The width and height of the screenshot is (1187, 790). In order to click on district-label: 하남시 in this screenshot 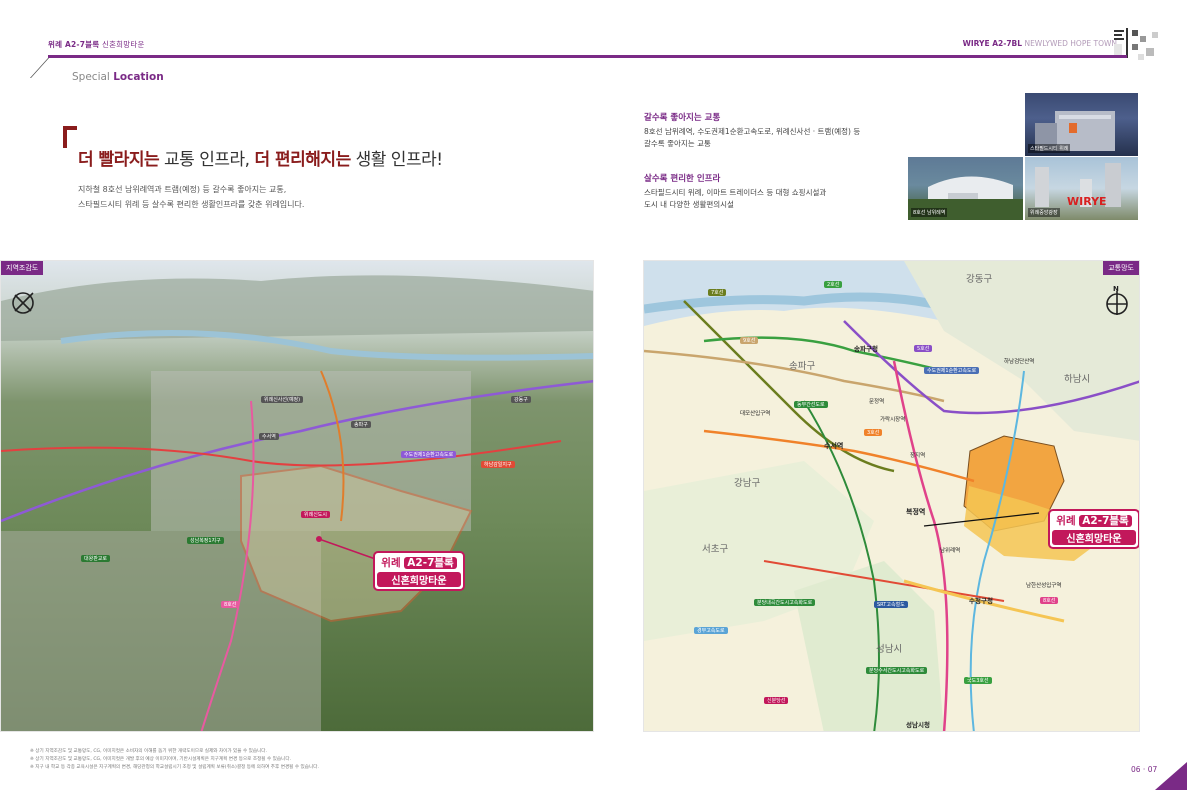, I will do `click(1077, 379)`.